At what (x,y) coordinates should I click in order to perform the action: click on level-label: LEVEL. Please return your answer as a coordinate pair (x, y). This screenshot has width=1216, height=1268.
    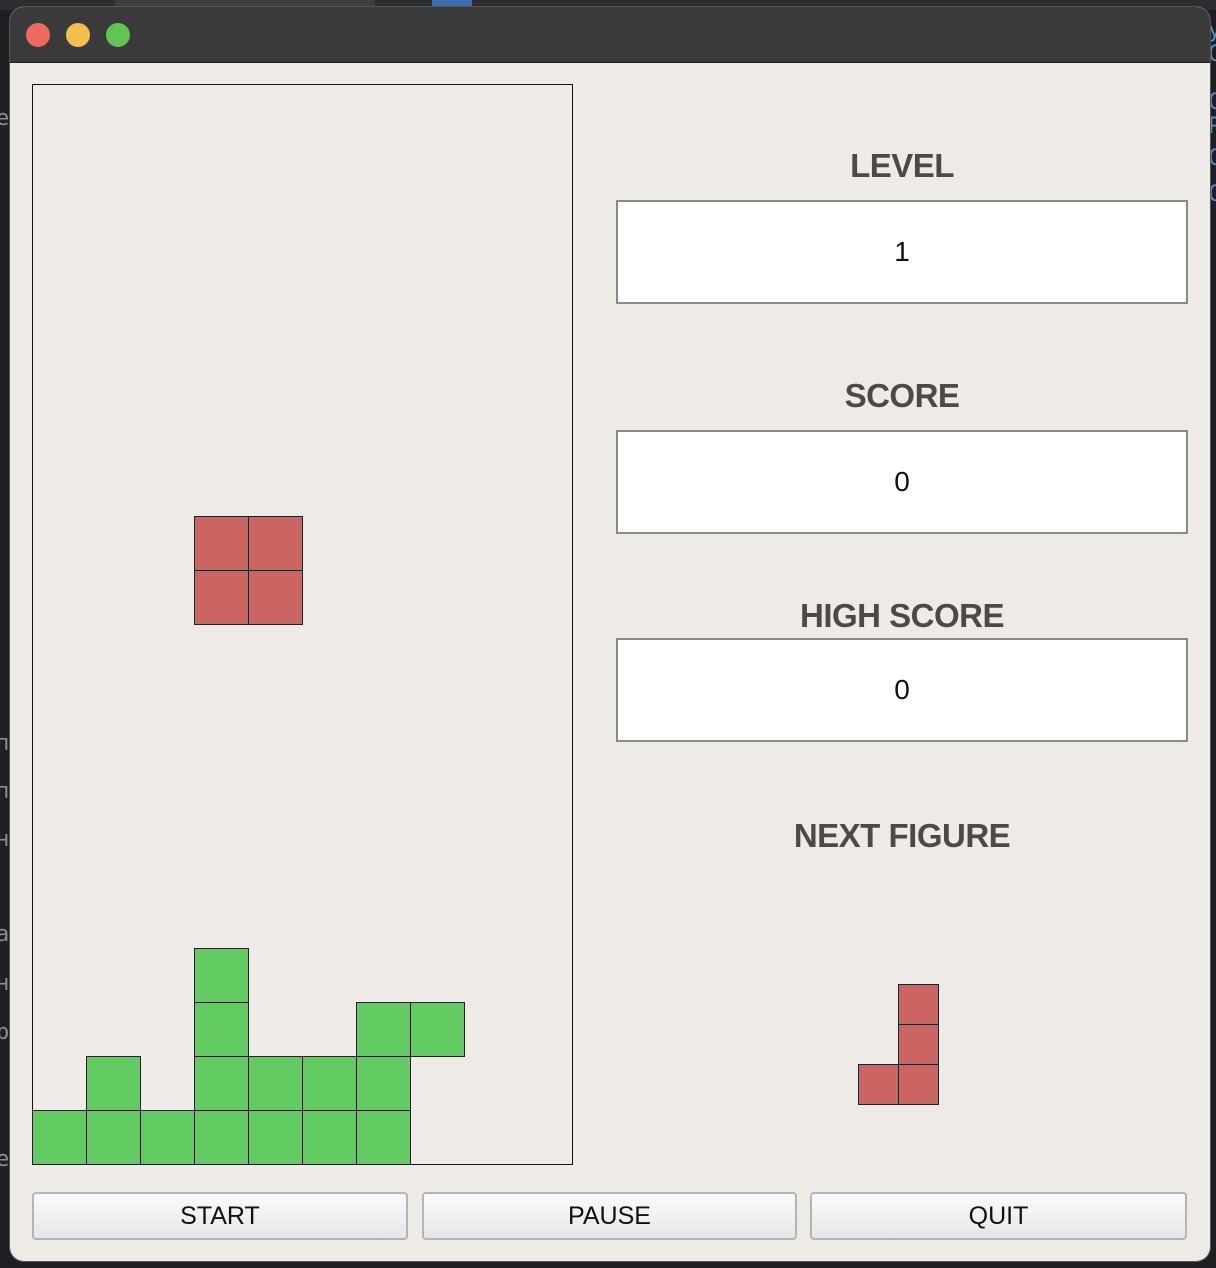
    Looking at the image, I should click on (902, 165).